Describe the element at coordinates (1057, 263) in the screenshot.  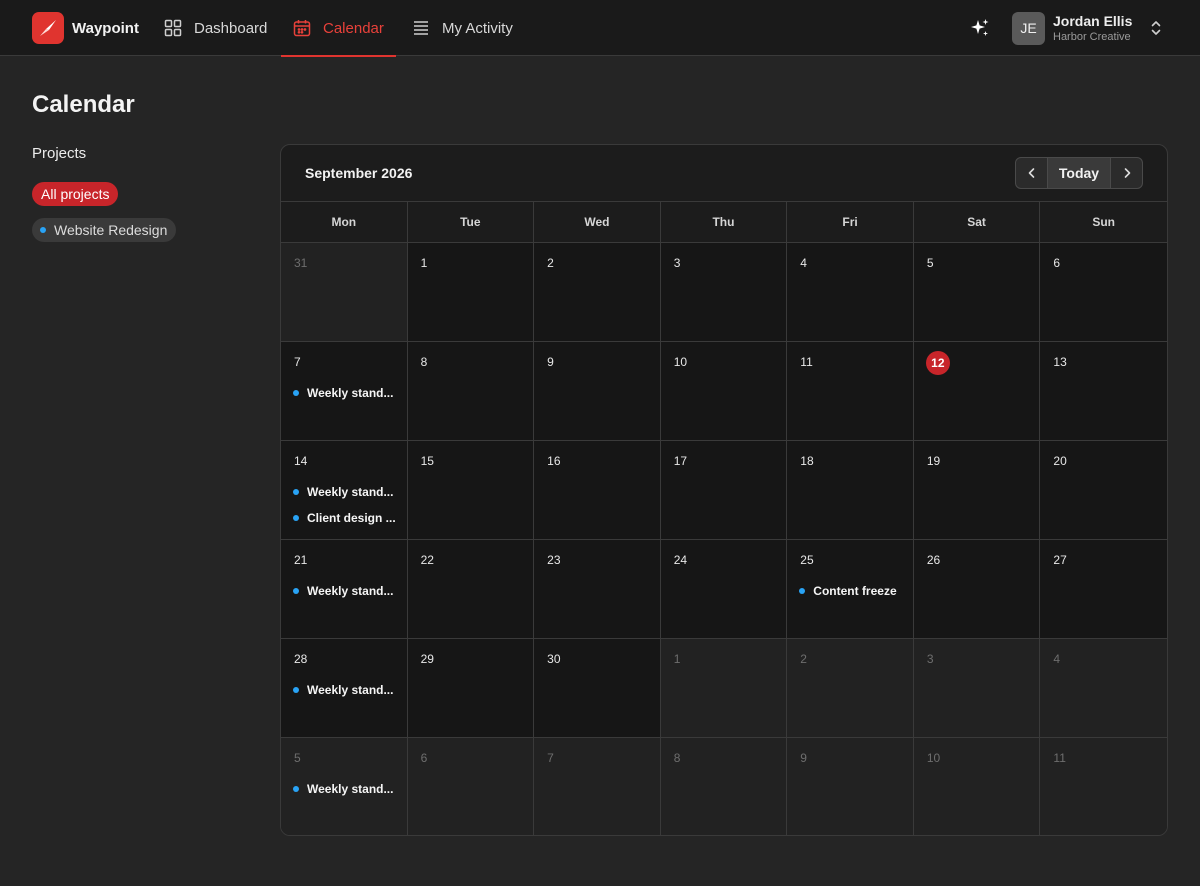
I see `day-number: 6` at that location.